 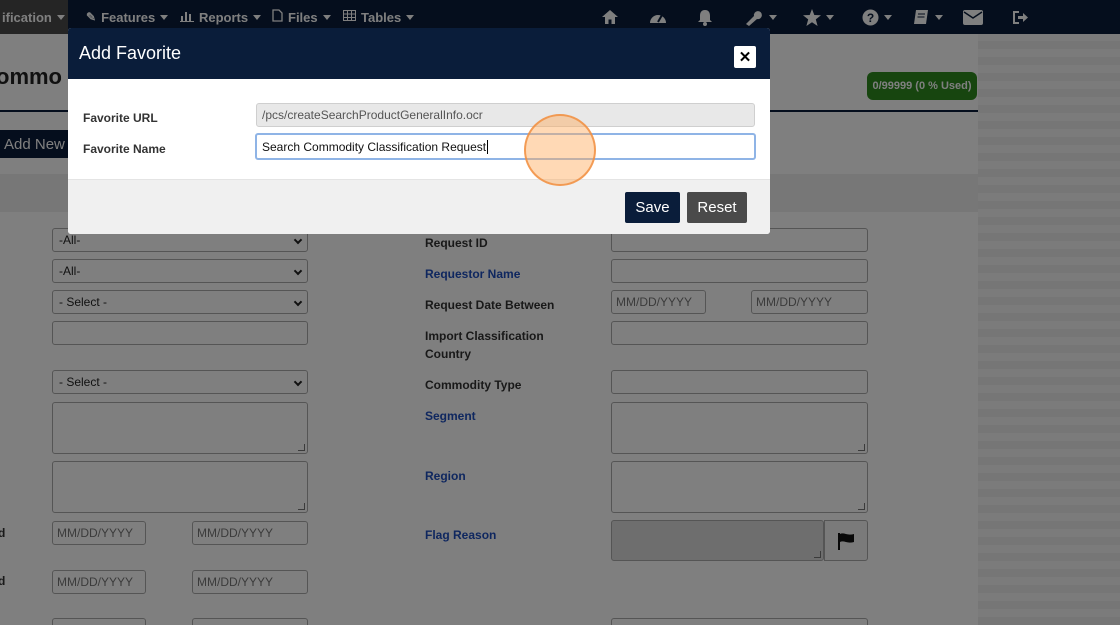 What do you see at coordinates (419, 206) in the screenshot?
I see `modal-footer: Save Reset` at bounding box center [419, 206].